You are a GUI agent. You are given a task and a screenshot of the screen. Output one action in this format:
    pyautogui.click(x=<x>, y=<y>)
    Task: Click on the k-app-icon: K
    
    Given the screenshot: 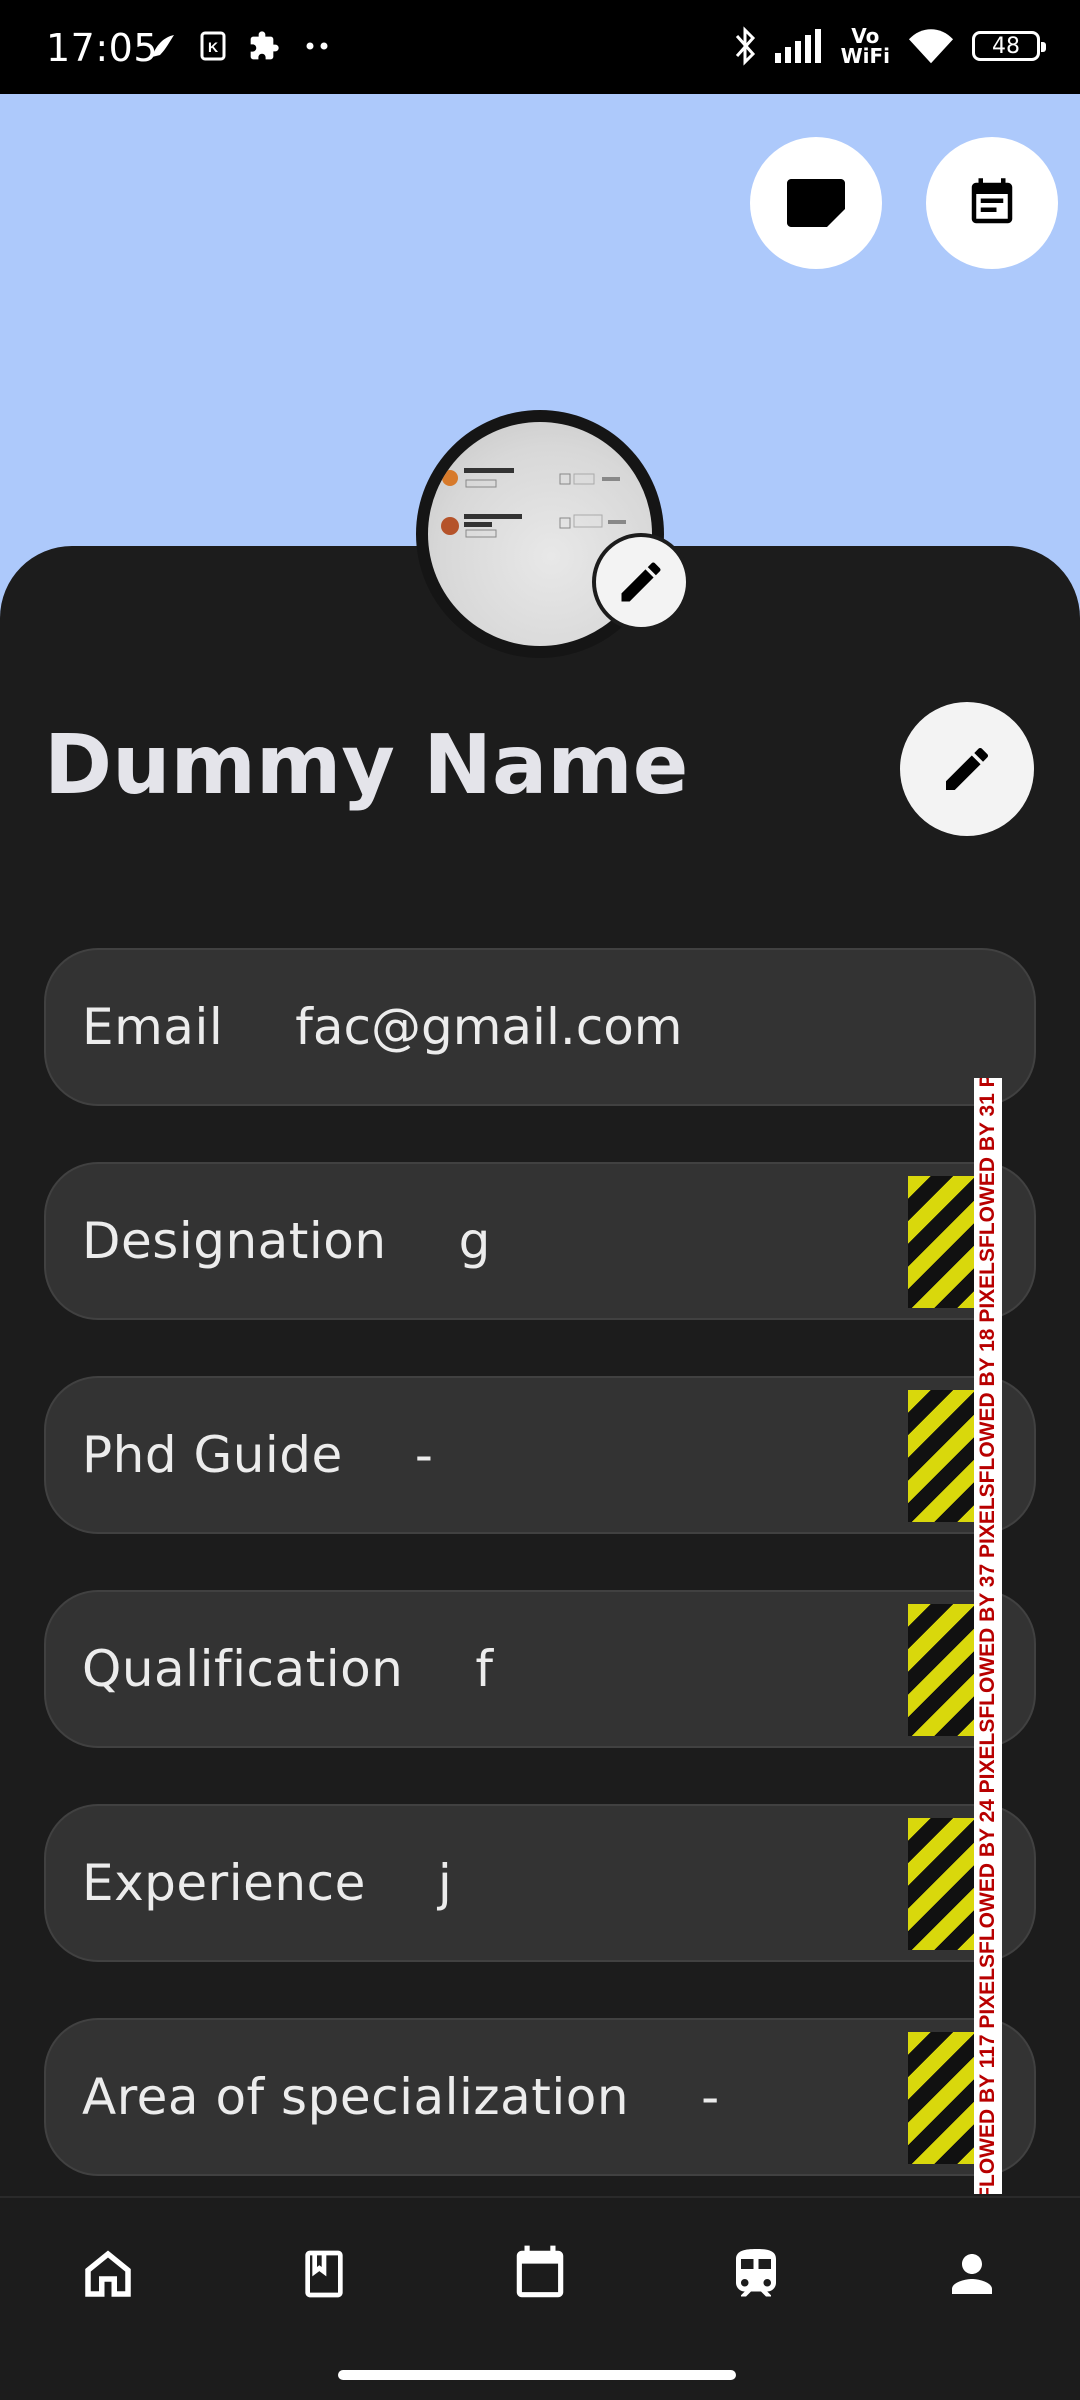 What is the action you would take?
    pyautogui.click(x=213, y=46)
    